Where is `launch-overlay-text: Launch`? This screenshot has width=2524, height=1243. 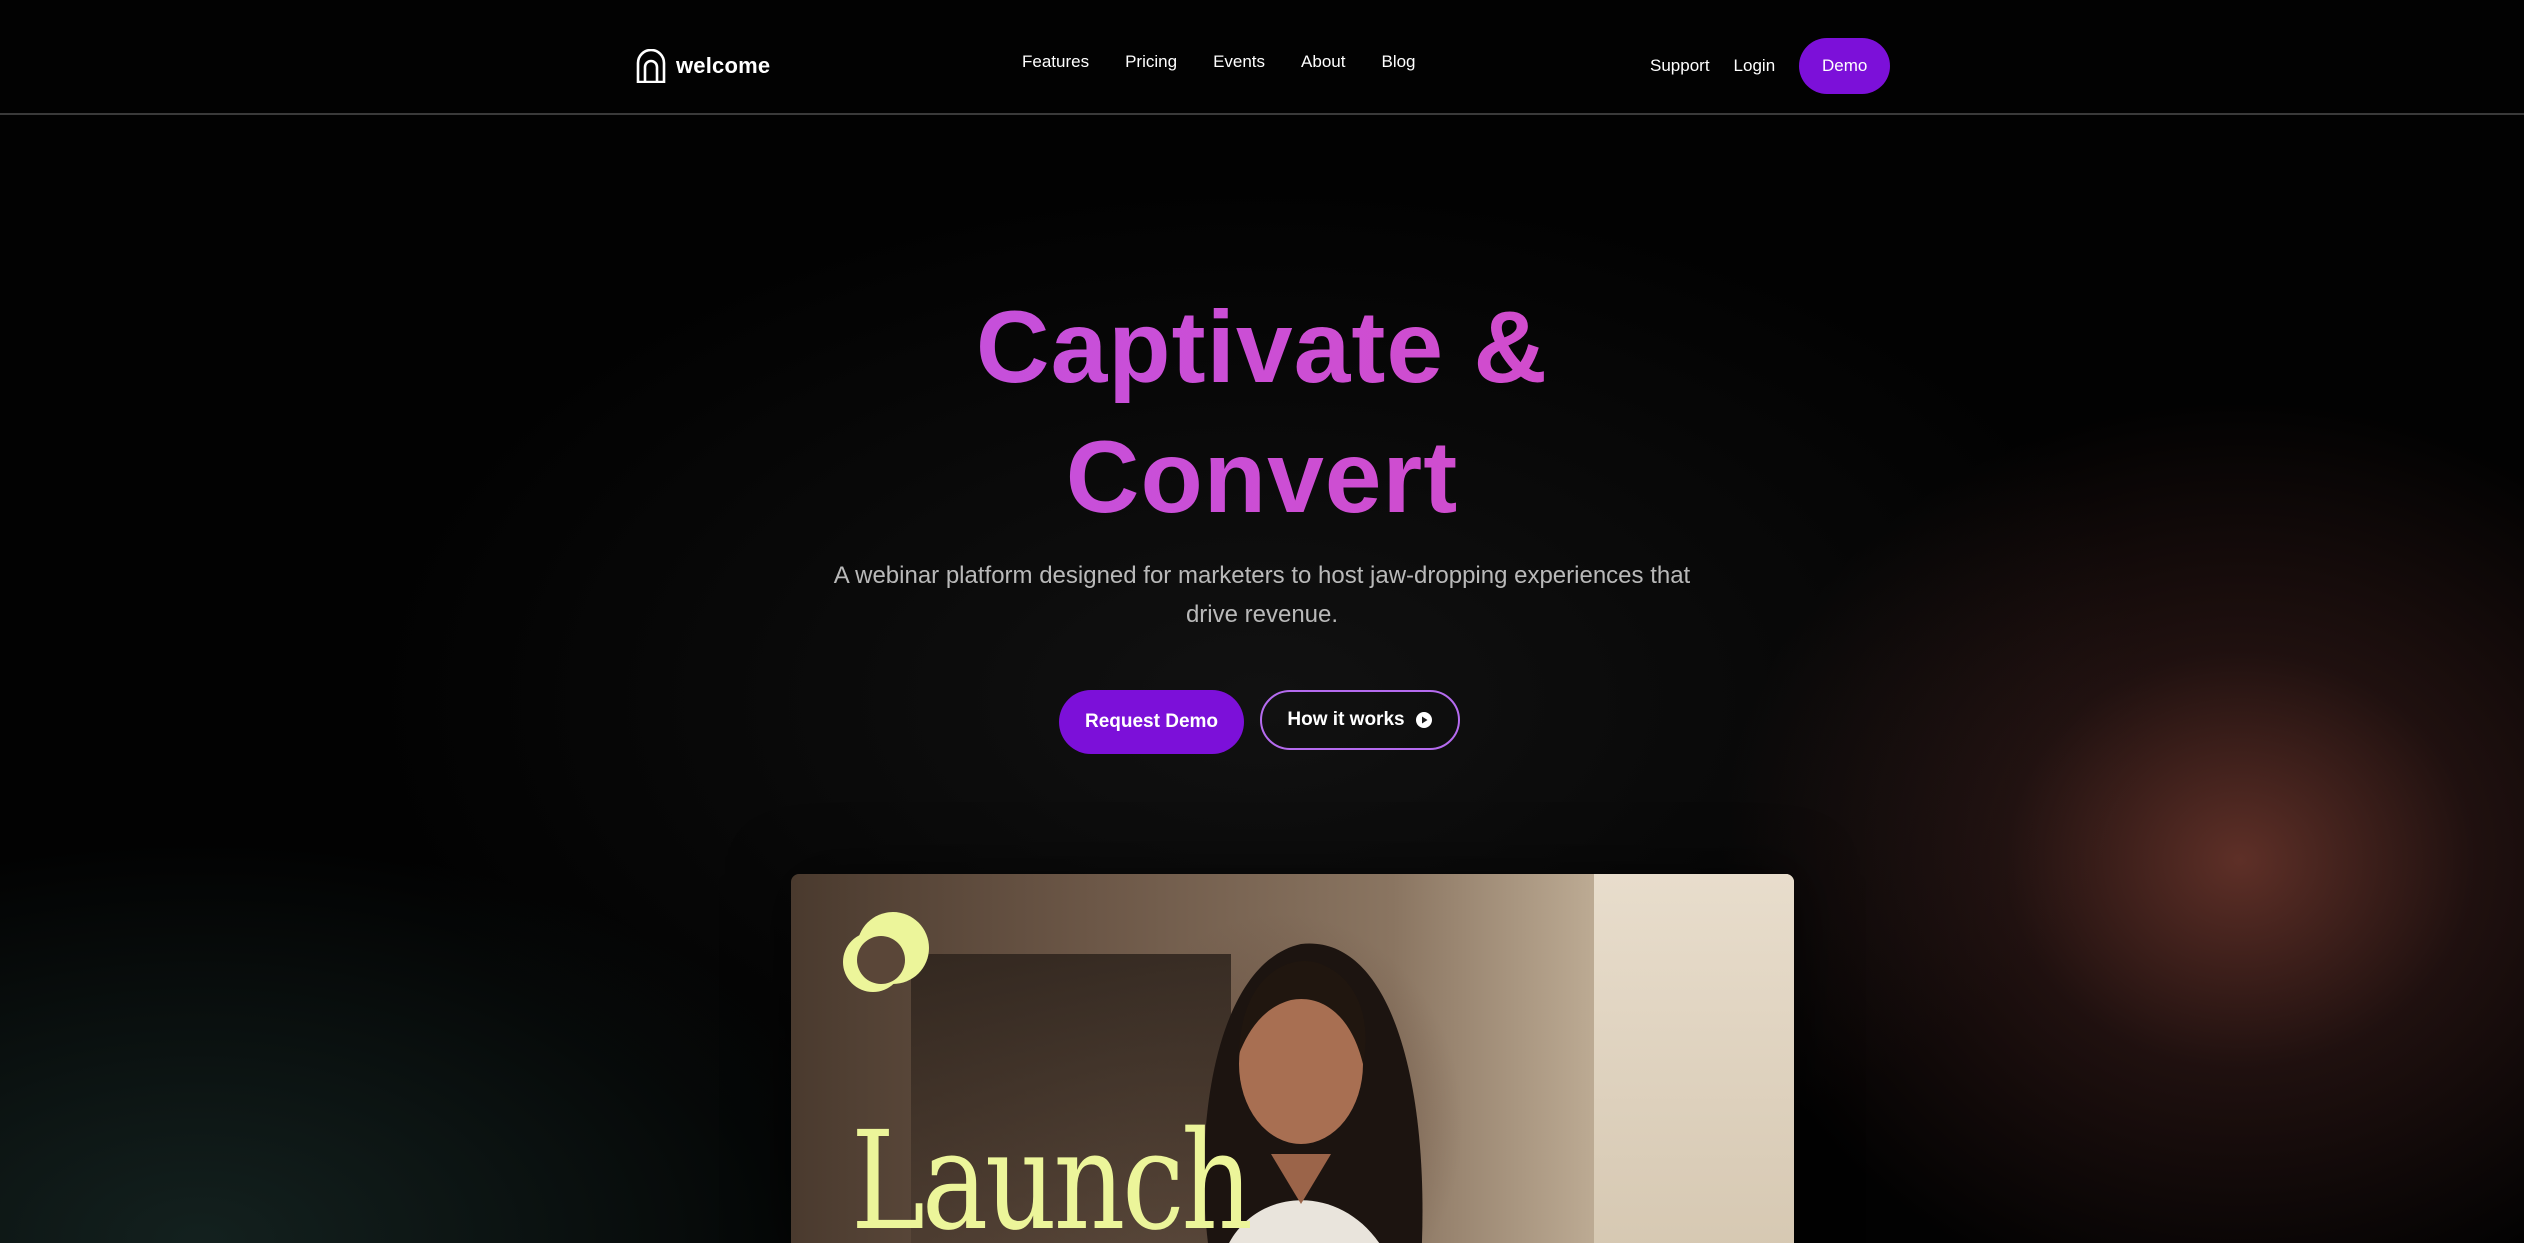
launch-overlay-text: Launch is located at coordinates (1052, 1173).